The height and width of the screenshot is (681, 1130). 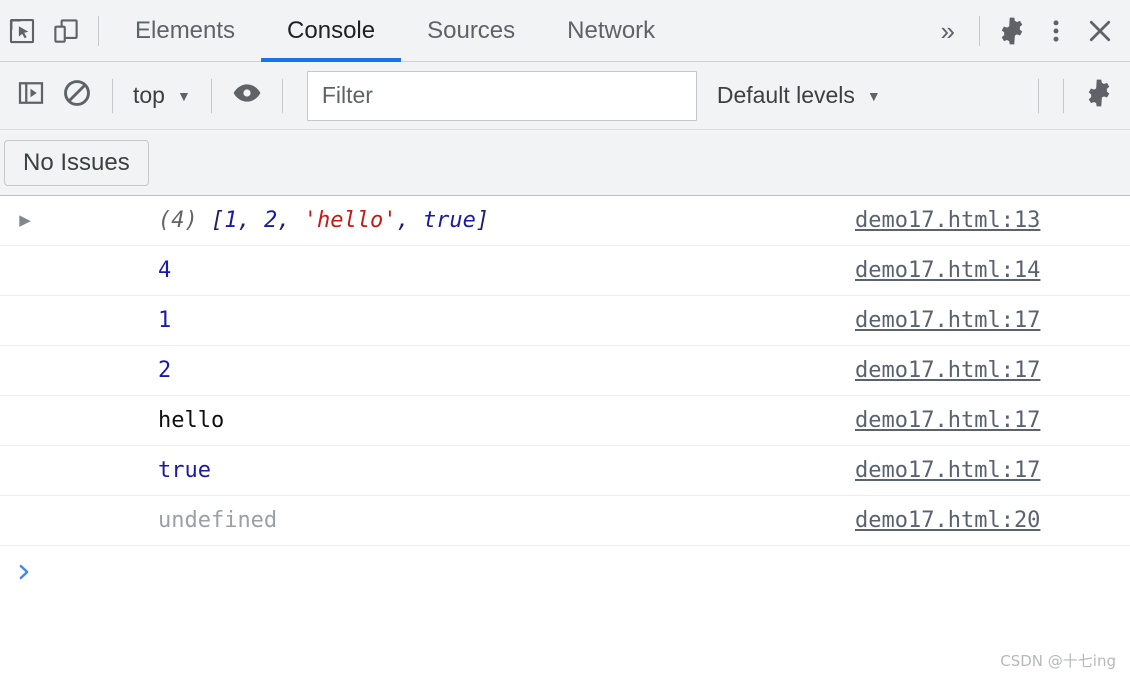 I want to click on execution-context-label: top, so click(x=149, y=95).